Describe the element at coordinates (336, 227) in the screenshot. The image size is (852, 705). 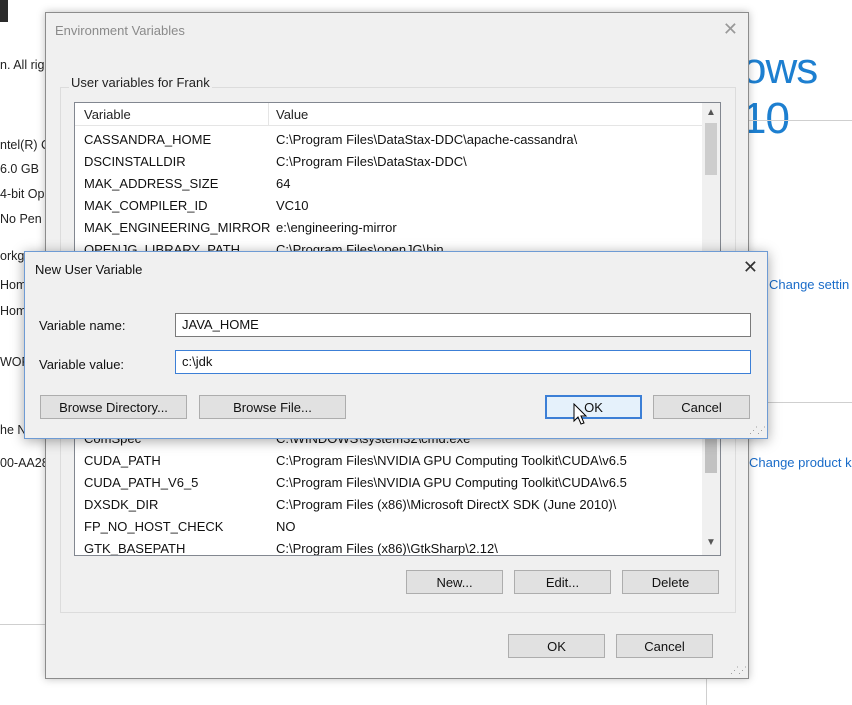
I see `variable-value: e:\engineering-mirror` at that location.